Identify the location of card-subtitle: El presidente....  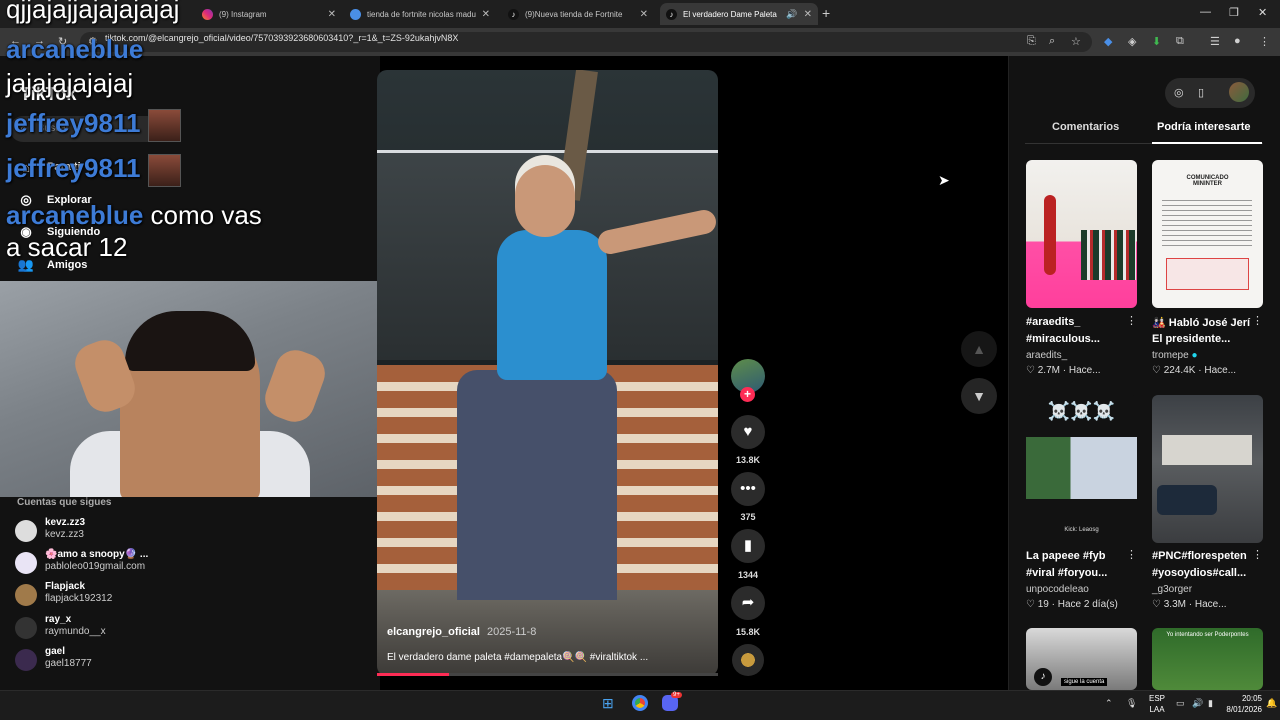
(1202, 339).